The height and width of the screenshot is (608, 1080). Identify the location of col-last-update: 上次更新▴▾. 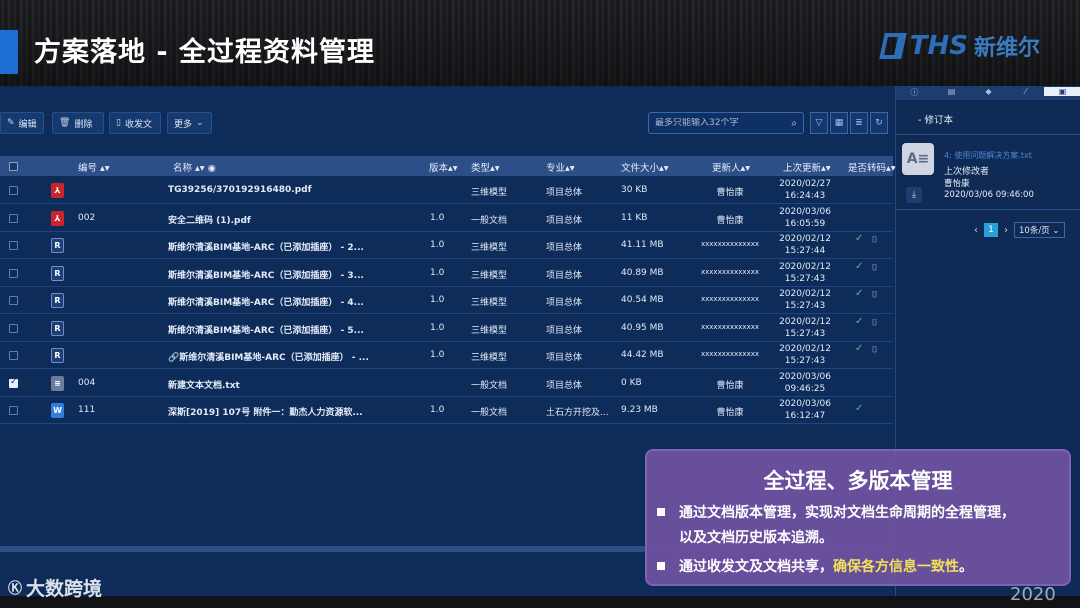
(807, 167).